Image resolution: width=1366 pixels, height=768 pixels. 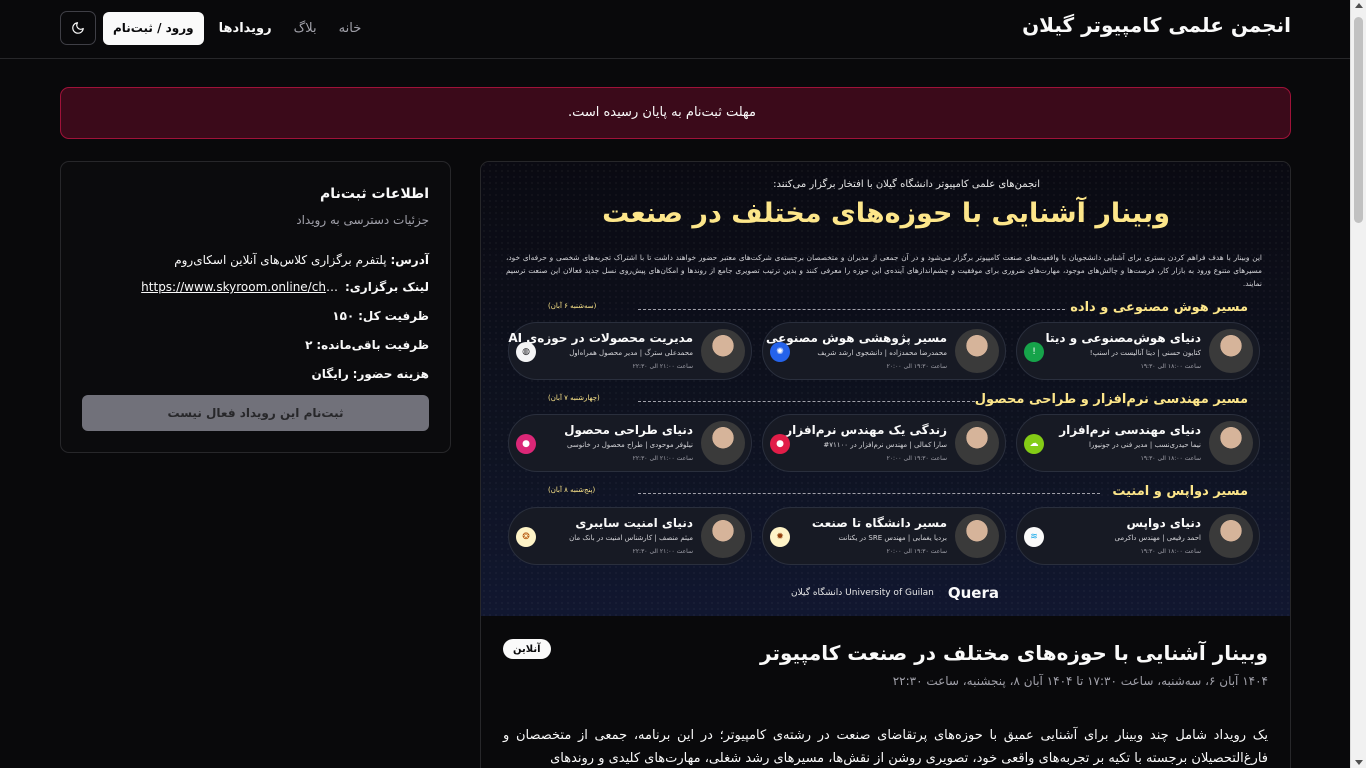 I want to click on capacity-row: ظرفیت کل: ۱۵۰, so click(x=380, y=316).